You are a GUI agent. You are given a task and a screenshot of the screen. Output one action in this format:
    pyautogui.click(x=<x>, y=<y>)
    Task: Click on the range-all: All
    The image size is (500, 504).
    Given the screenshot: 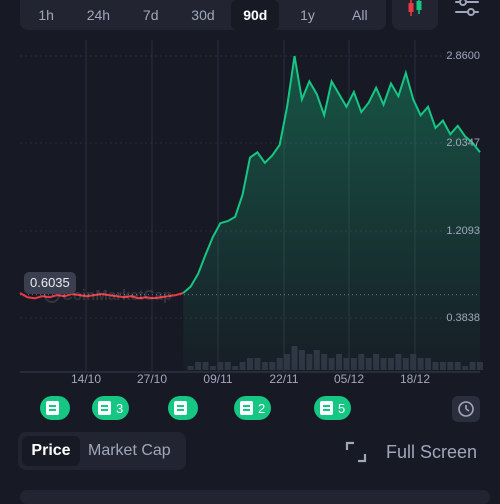 What is the action you would take?
    pyautogui.click(x=360, y=15)
    